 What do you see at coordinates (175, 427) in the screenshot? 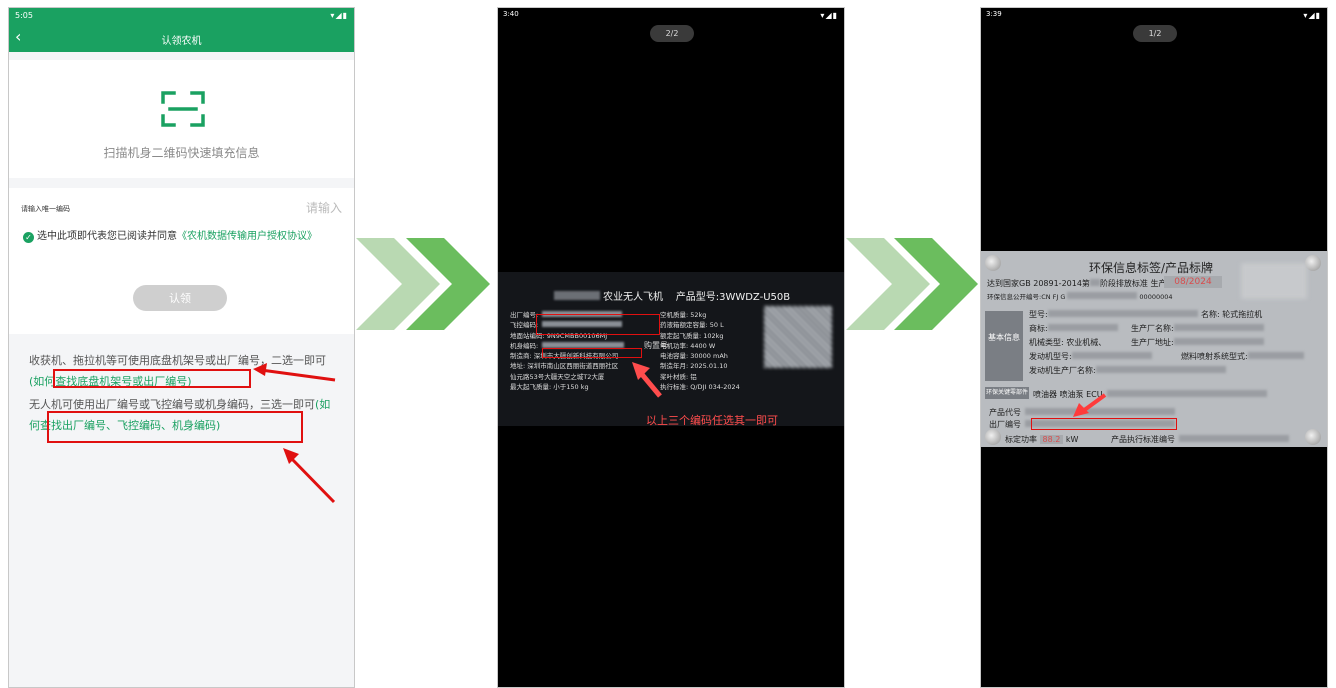
I see `highlight-box-drone-link` at bounding box center [175, 427].